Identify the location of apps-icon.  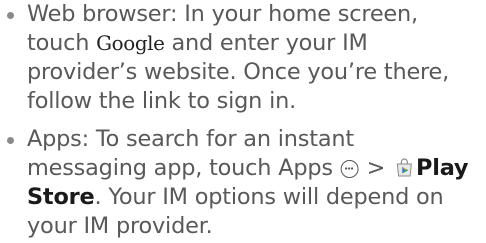
(349, 169).